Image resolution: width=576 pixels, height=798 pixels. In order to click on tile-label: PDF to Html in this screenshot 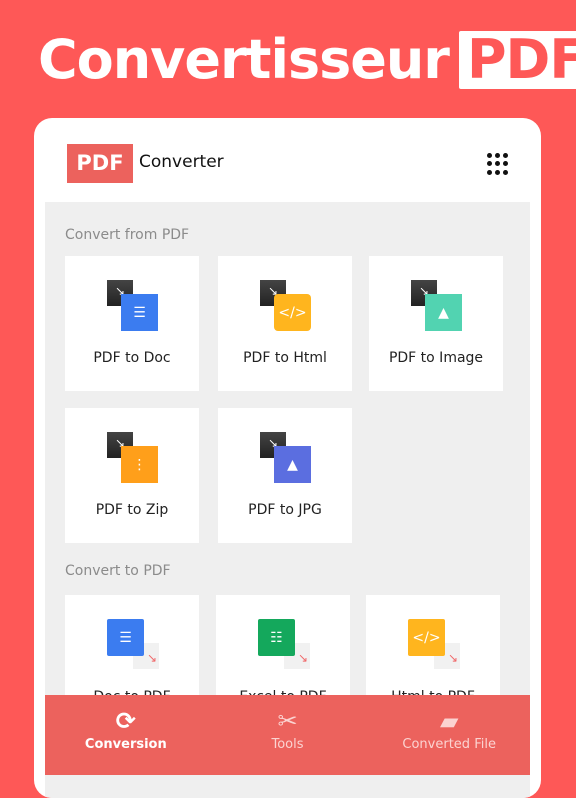, I will do `click(285, 358)`.